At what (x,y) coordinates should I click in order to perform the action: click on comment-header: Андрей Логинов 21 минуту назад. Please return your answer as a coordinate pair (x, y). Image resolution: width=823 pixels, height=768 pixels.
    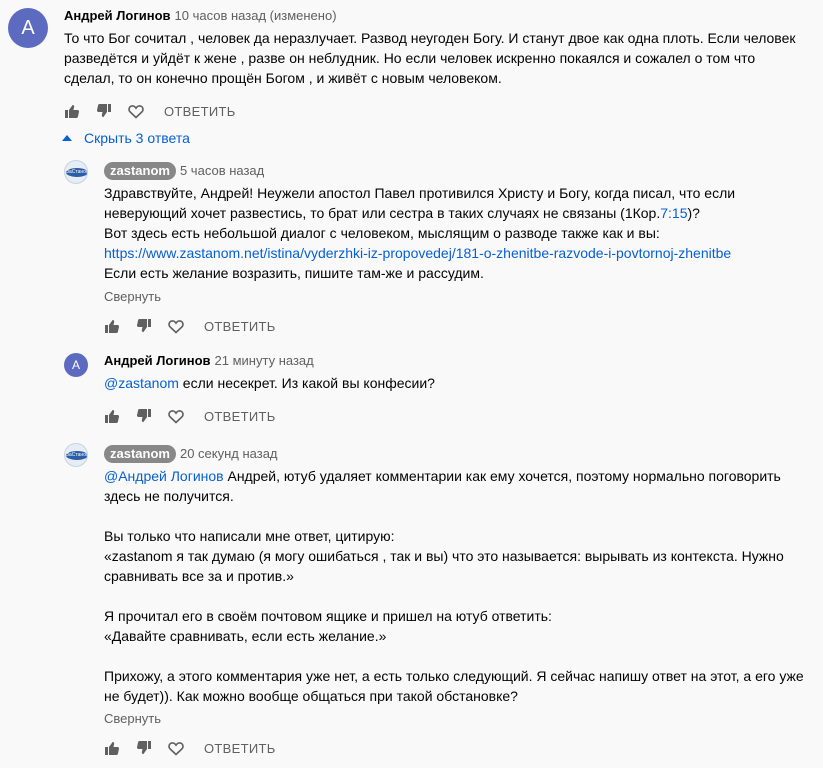
    Looking at the image, I should click on (209, 361).